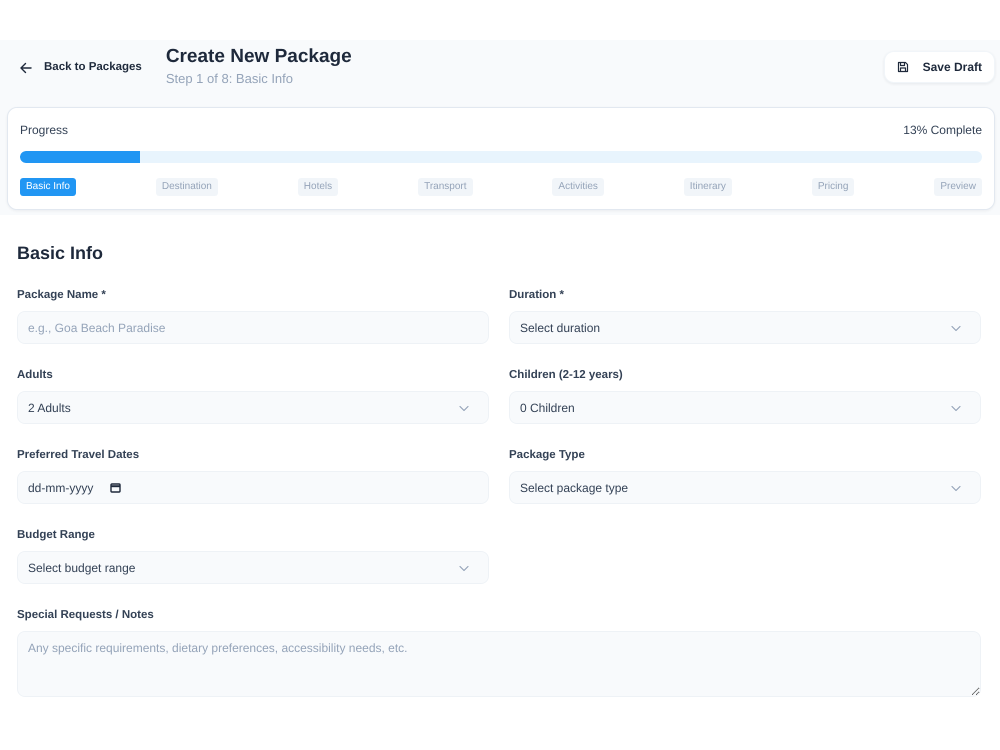 The width and height of the screenshot is (1000, 750). What do you see at coordinates (259, 57) in the screenshot?
I see `page-title: Create New Package` at bounding box center [259, 57].